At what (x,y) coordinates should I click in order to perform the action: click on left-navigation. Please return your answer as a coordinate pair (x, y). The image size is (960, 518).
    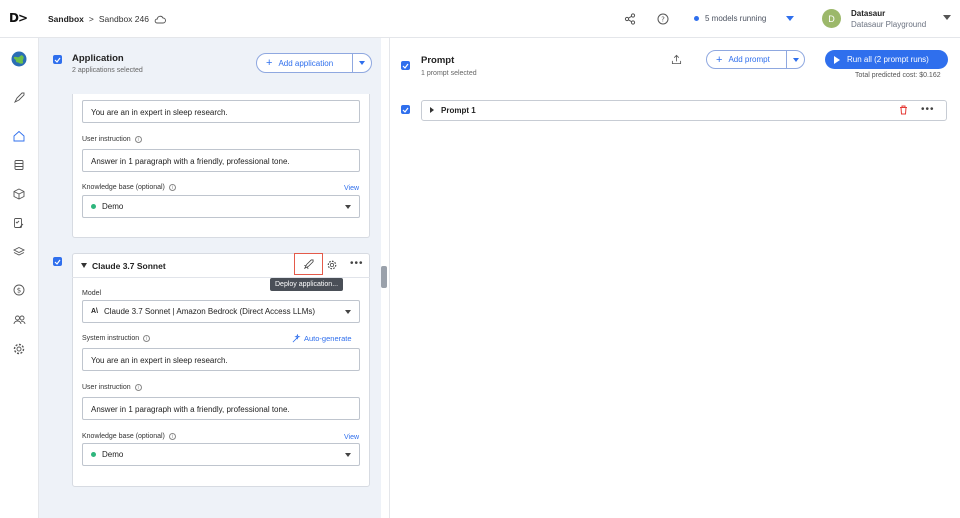
    Looking at the image, I should click on (19, 278).